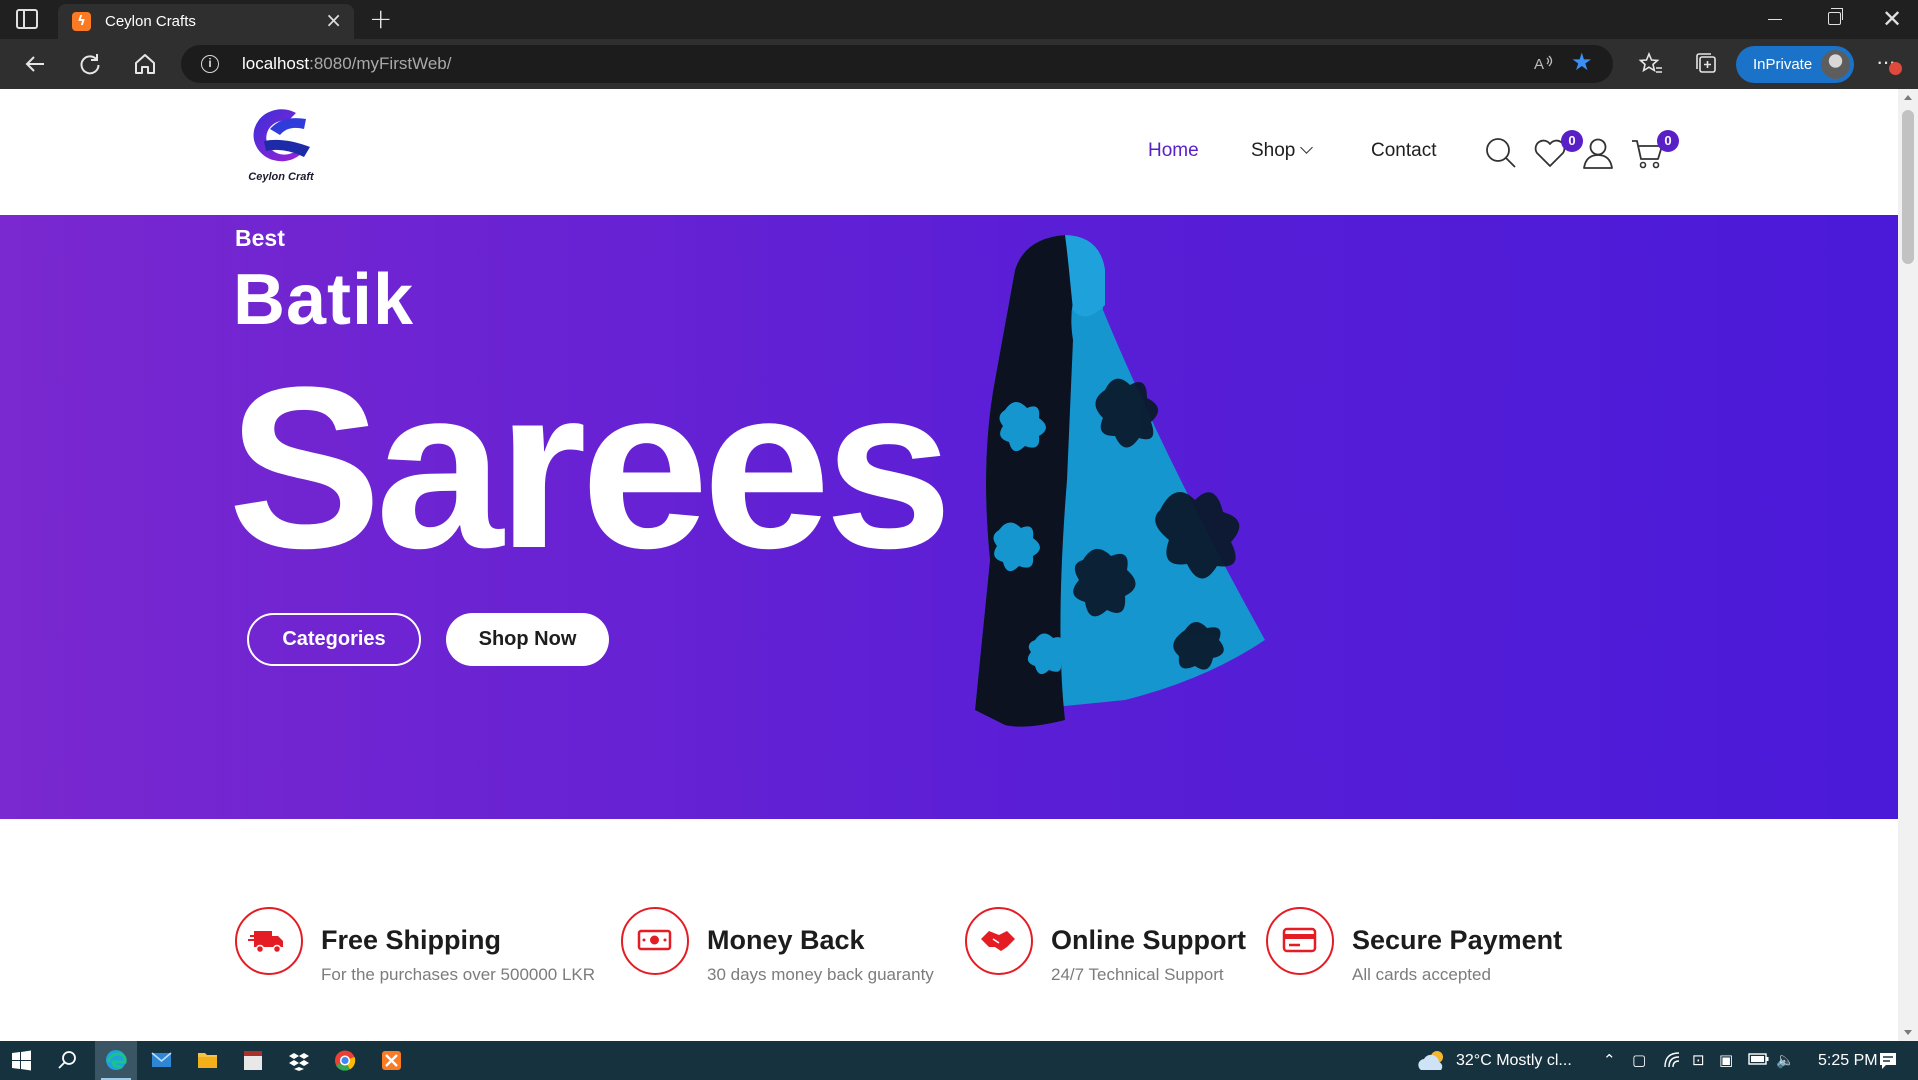 This screenshot has width=1918, height=1080. Describe the element at coordinates (458, 974) in the screenshot. I see `feature-subtitle: For the purchases over 500000 LKR` at that location.